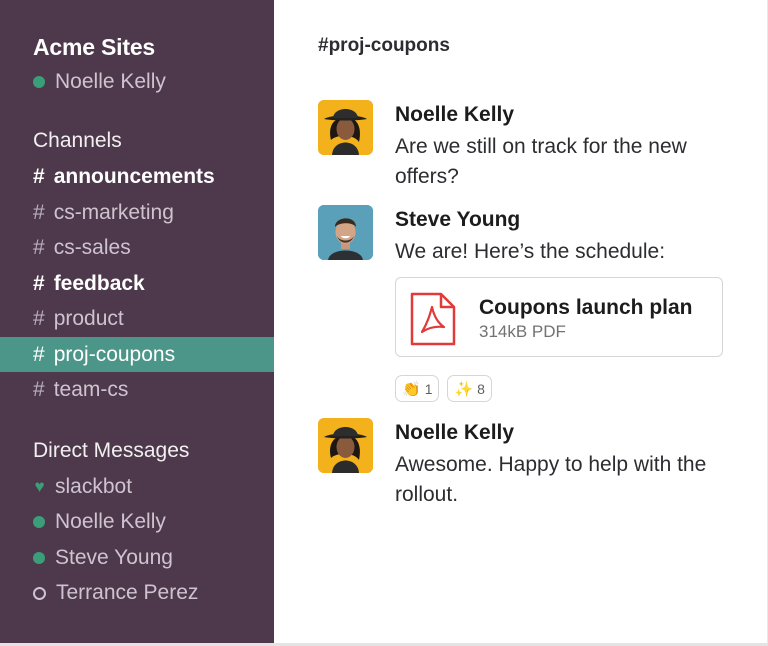 The width and height of the screenshot is (768, 646). I want to click on steve-avatar, so click(345, 232).